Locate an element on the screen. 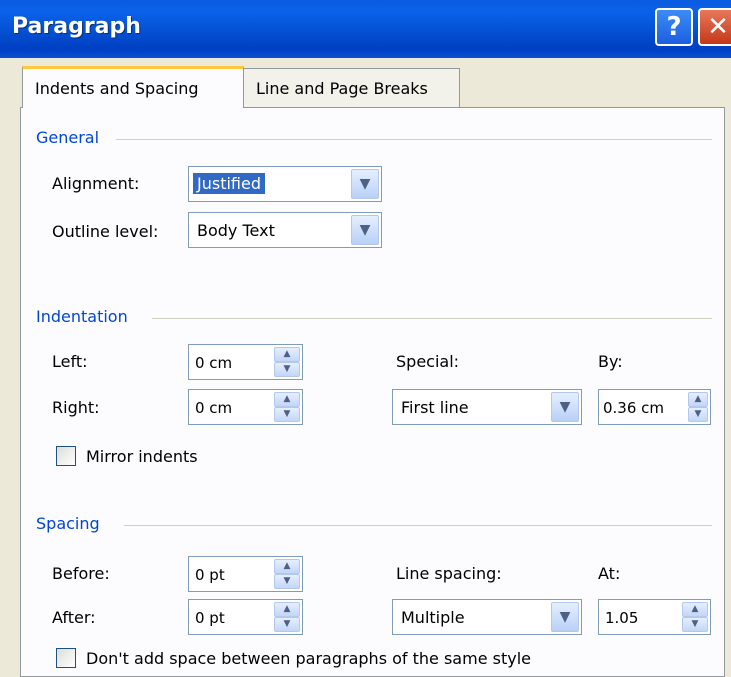  line-spacing-select: Multiple ▼ is located at coordinates (487, 617).